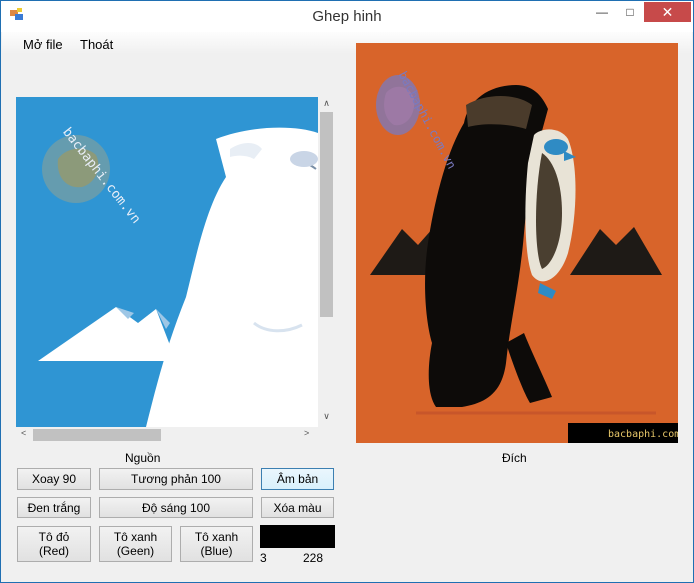 This screenshot has width=694, height=583. I want to click on red-tint-button: Tô đỏ (Red), so click(54, 544).